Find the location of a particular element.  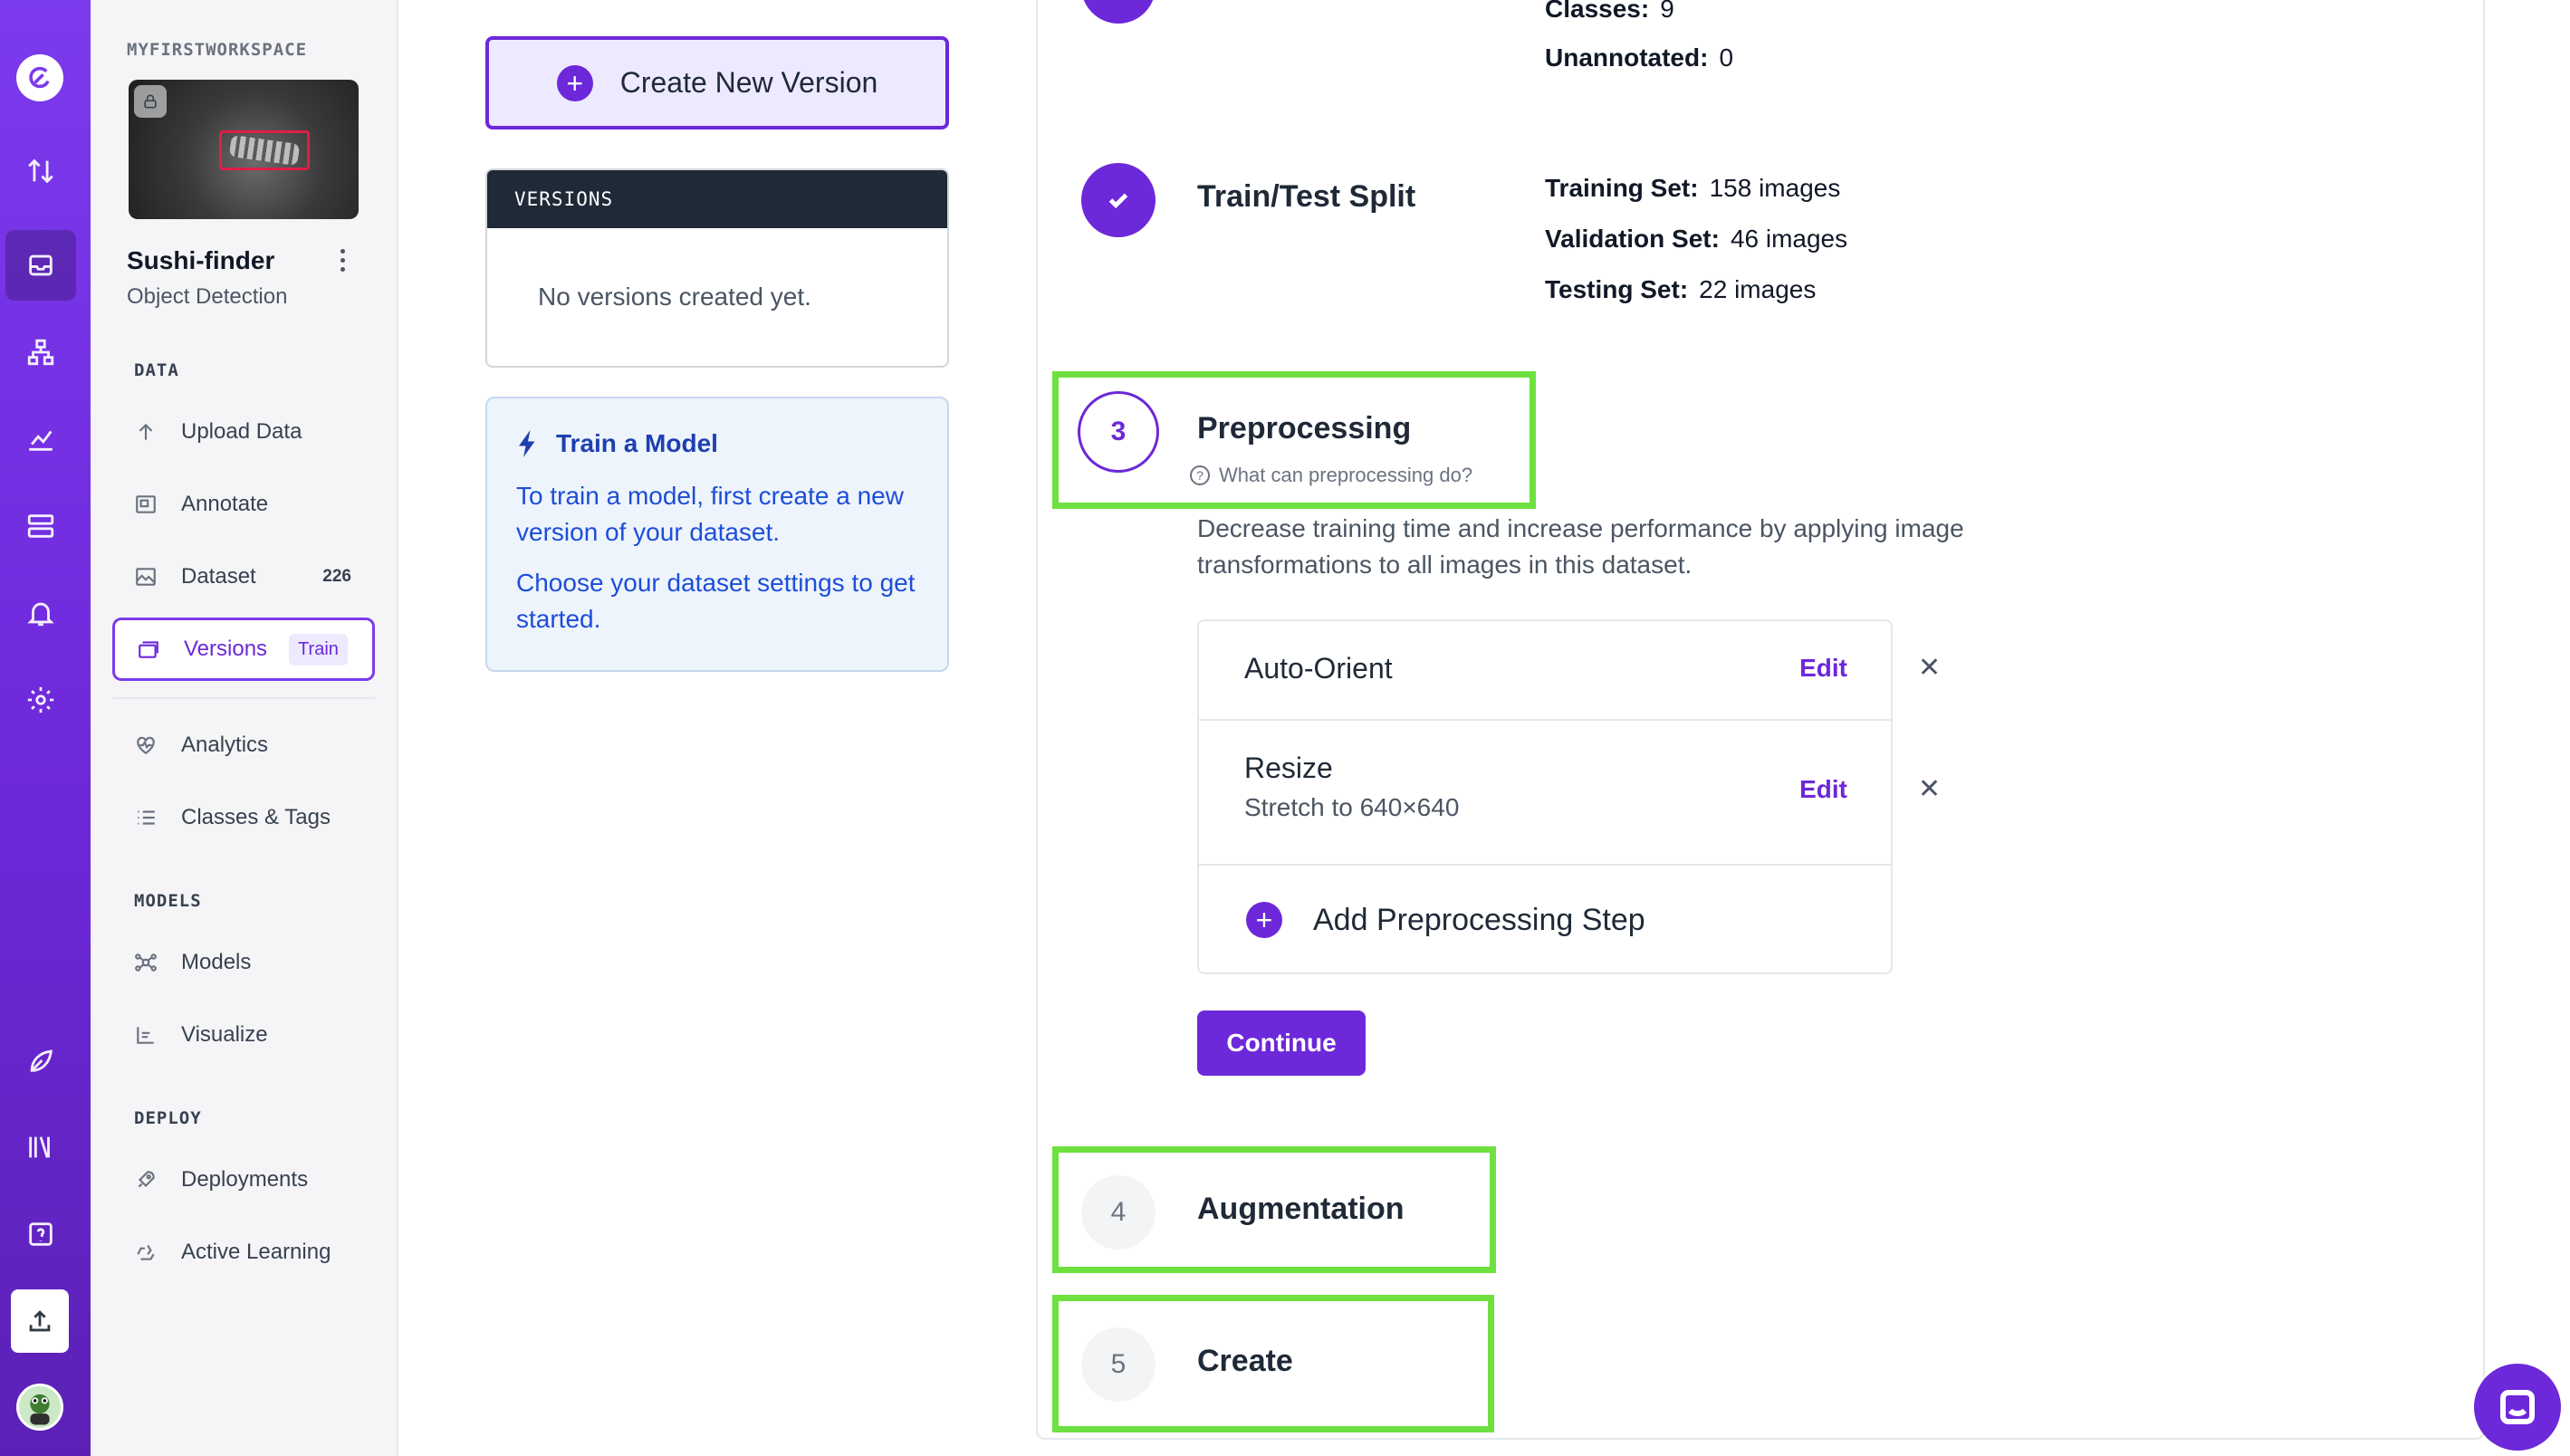

step-title-preprocessing: Preprocessing is located at coordinates (1304, 428).